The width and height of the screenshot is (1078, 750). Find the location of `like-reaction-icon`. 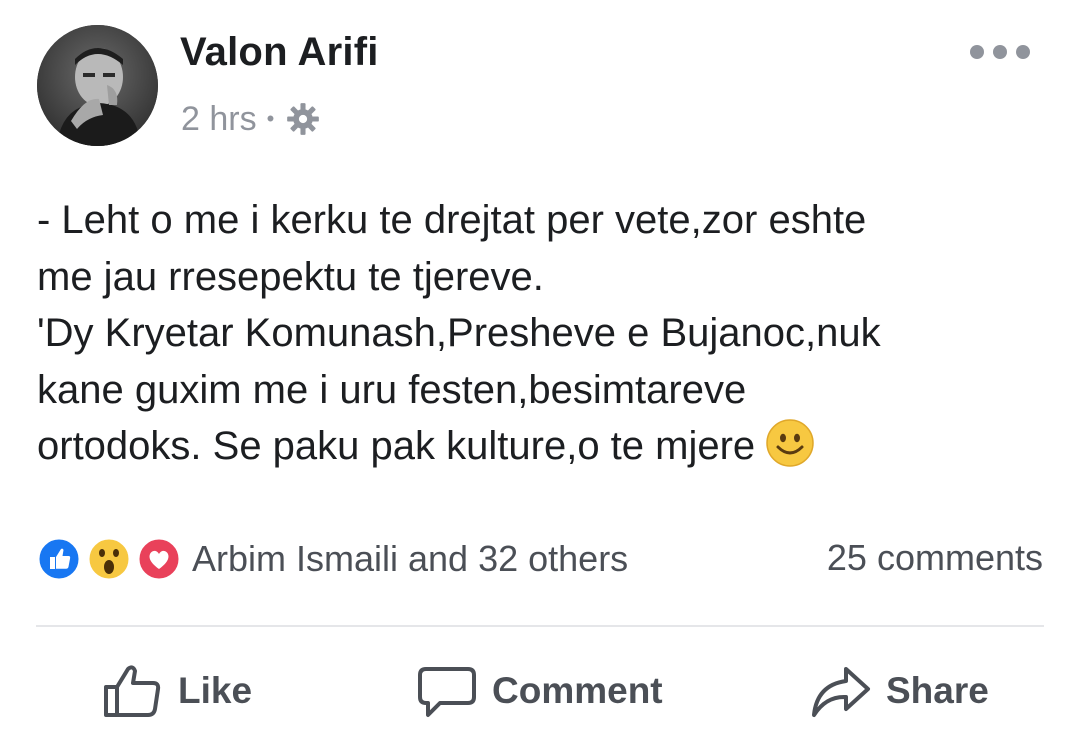

like-reaction-icon is located at coordinates (59, 559).